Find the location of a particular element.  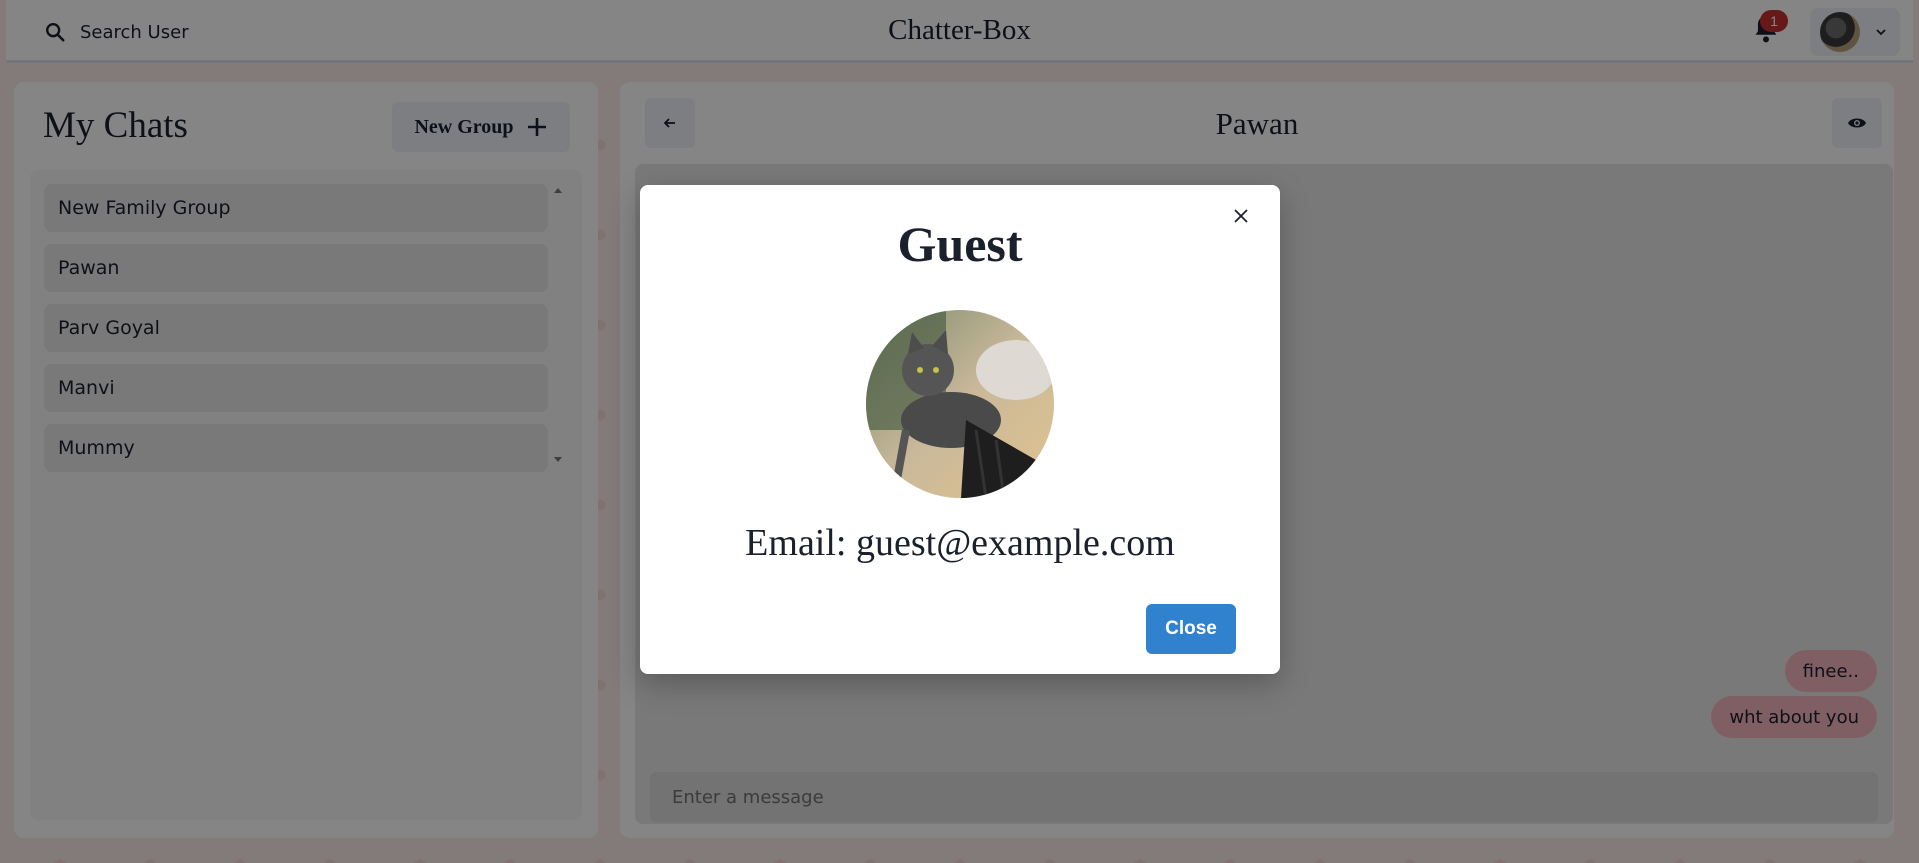

close-button: Close is located at coordinates (1191, 629).